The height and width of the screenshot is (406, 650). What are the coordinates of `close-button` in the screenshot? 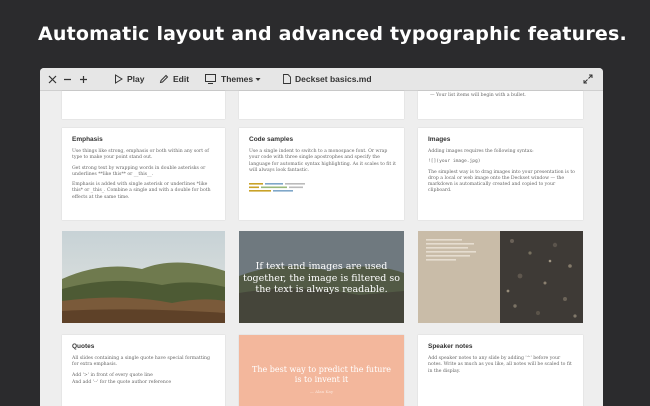 It's located at (52, 79).